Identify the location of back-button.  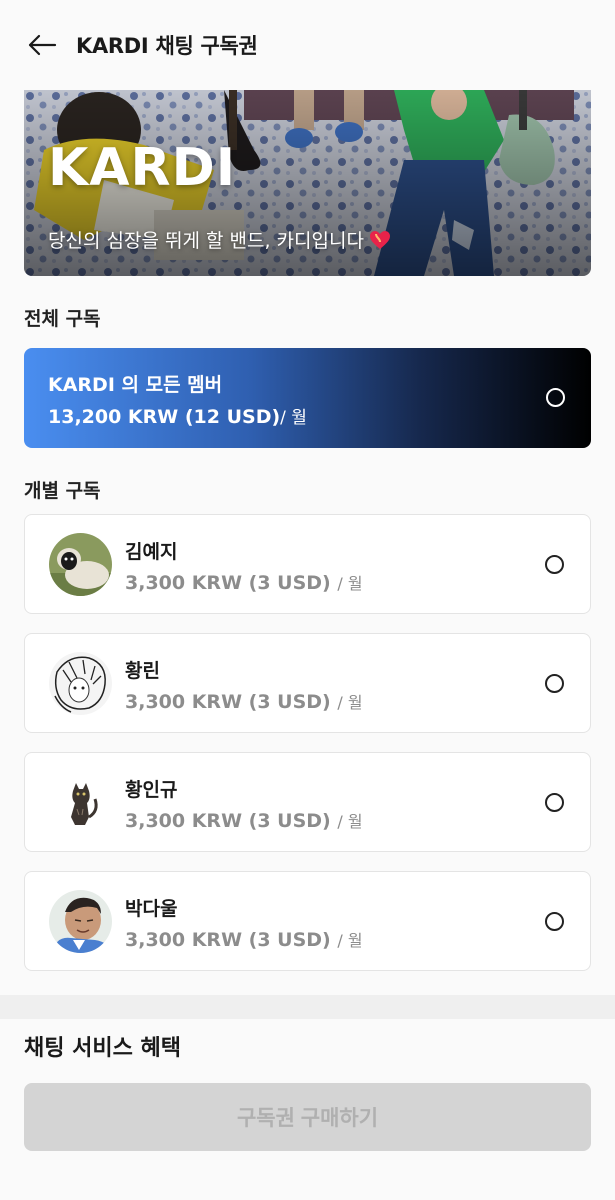
(42, 45).